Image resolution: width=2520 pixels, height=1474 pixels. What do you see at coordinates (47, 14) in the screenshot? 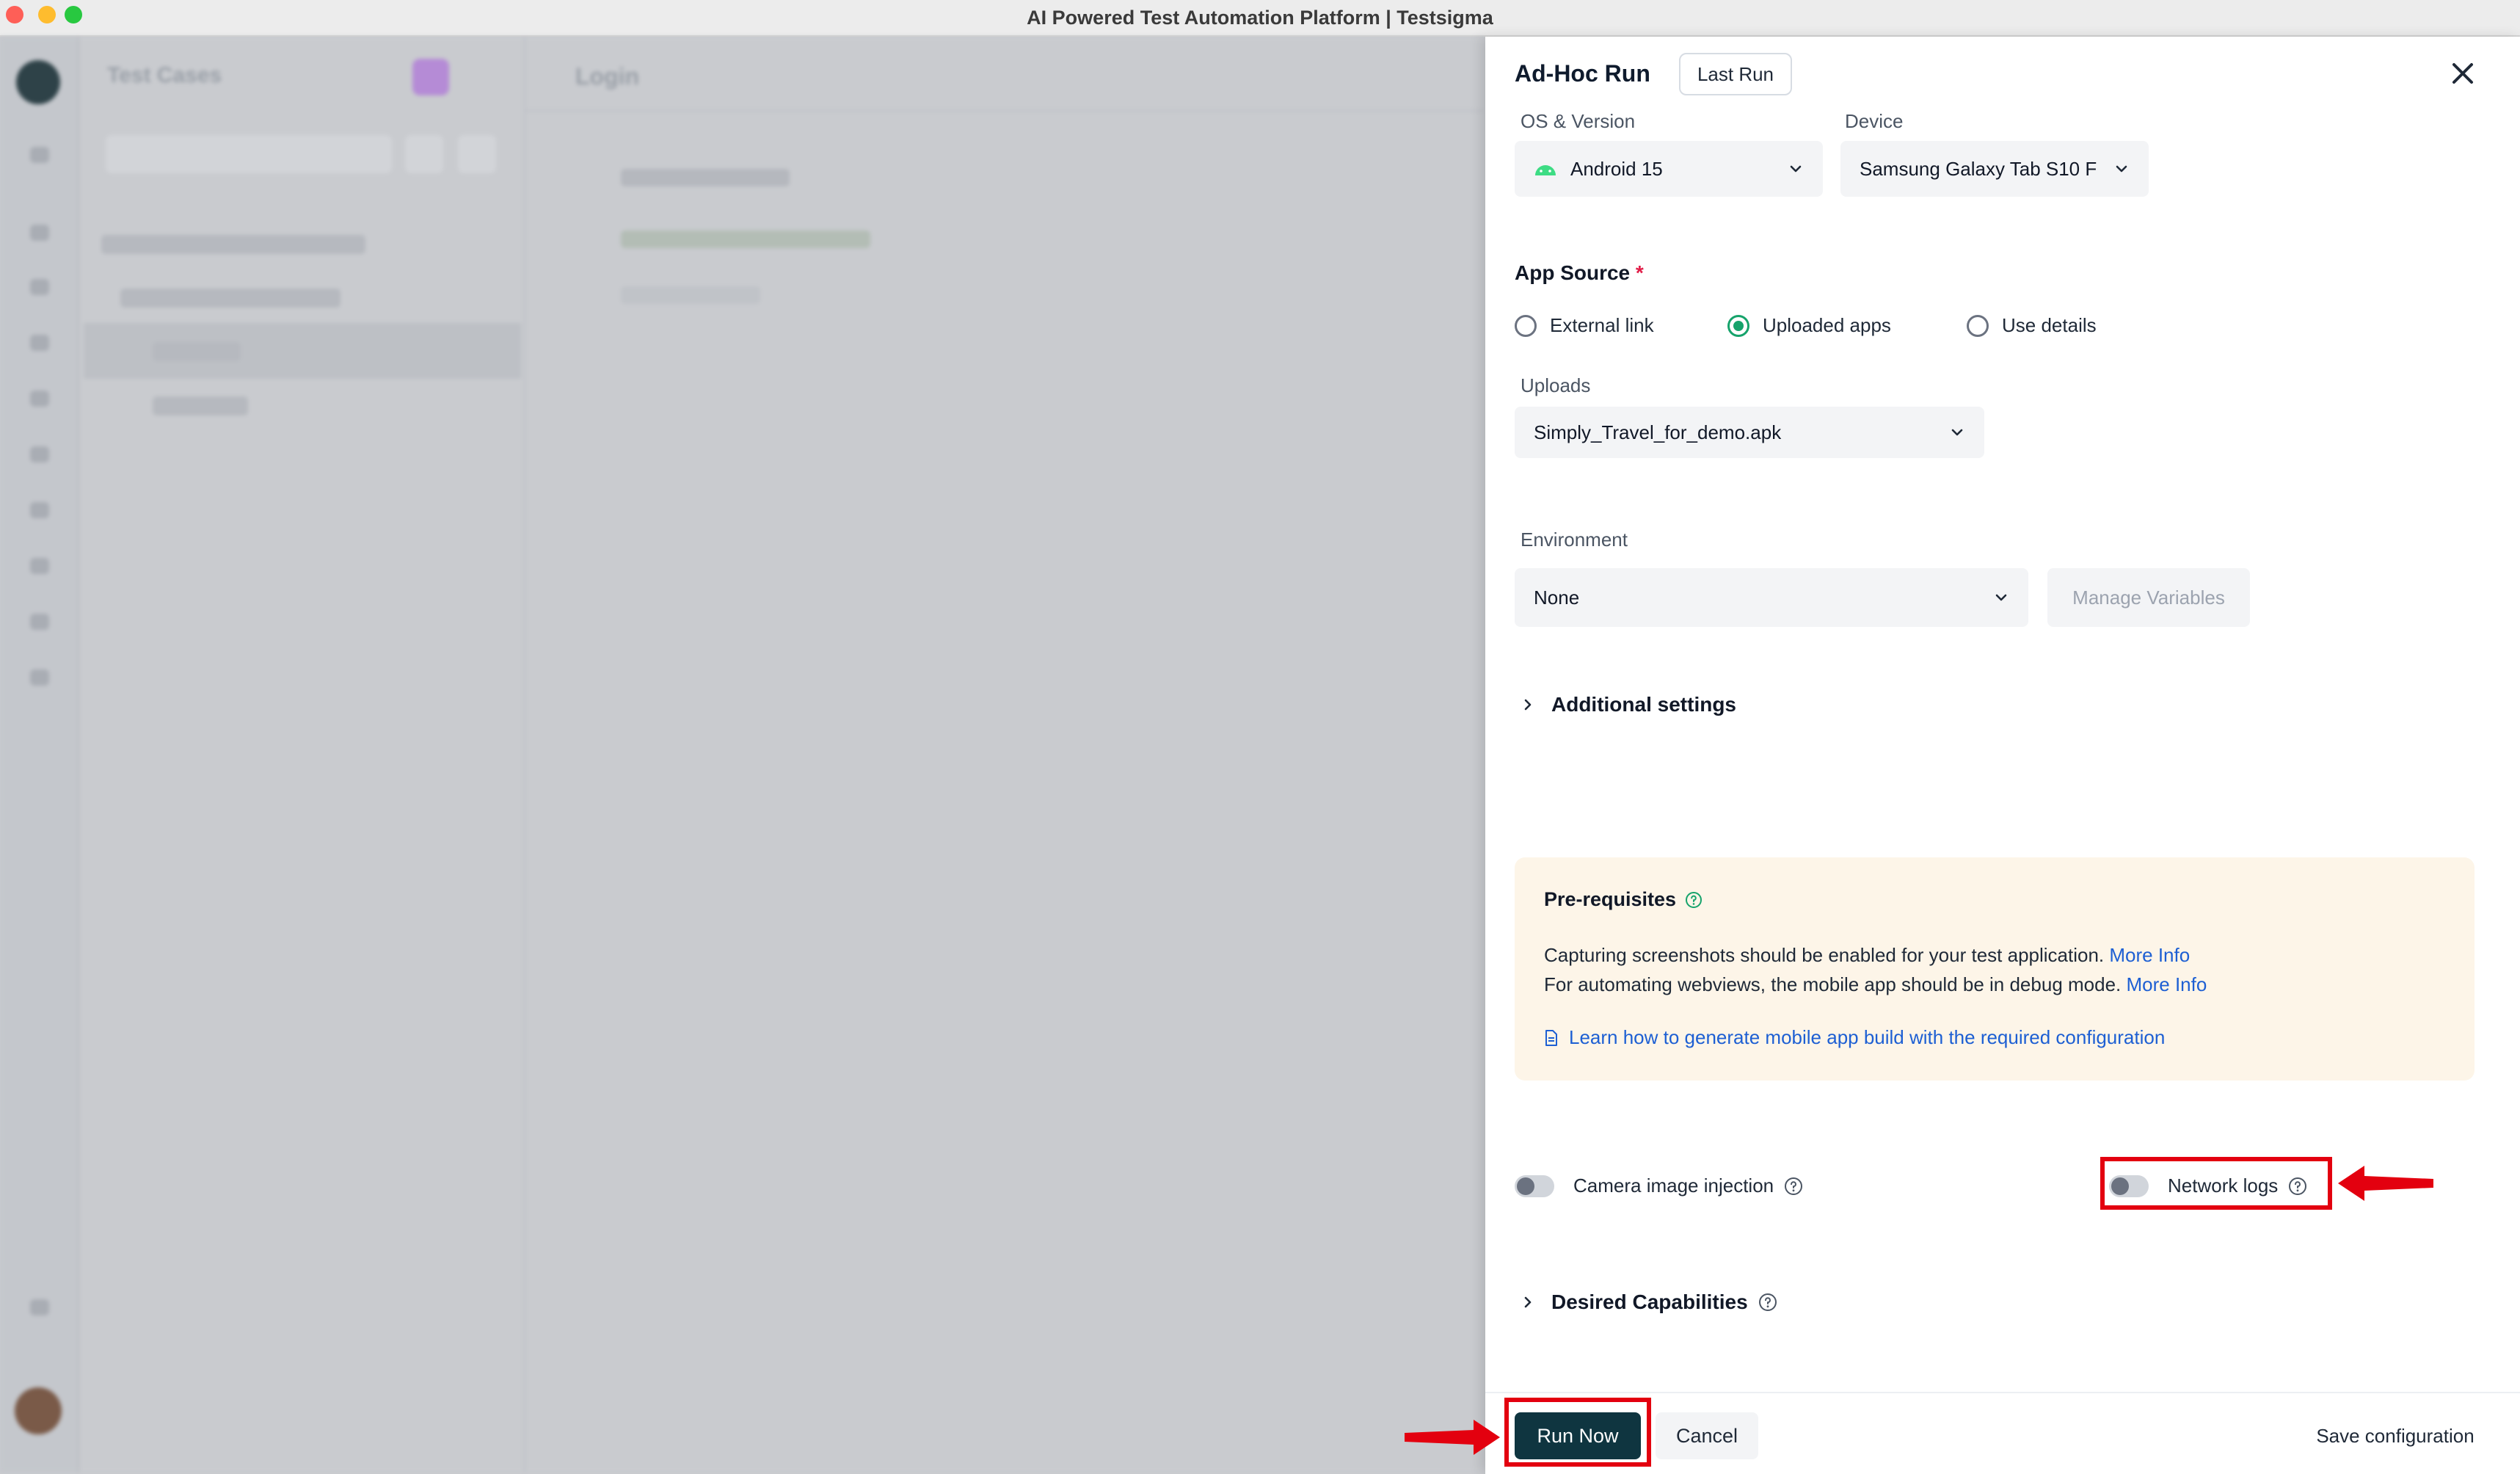
I see `minimize-window-button` at bounding box center [47, 14].